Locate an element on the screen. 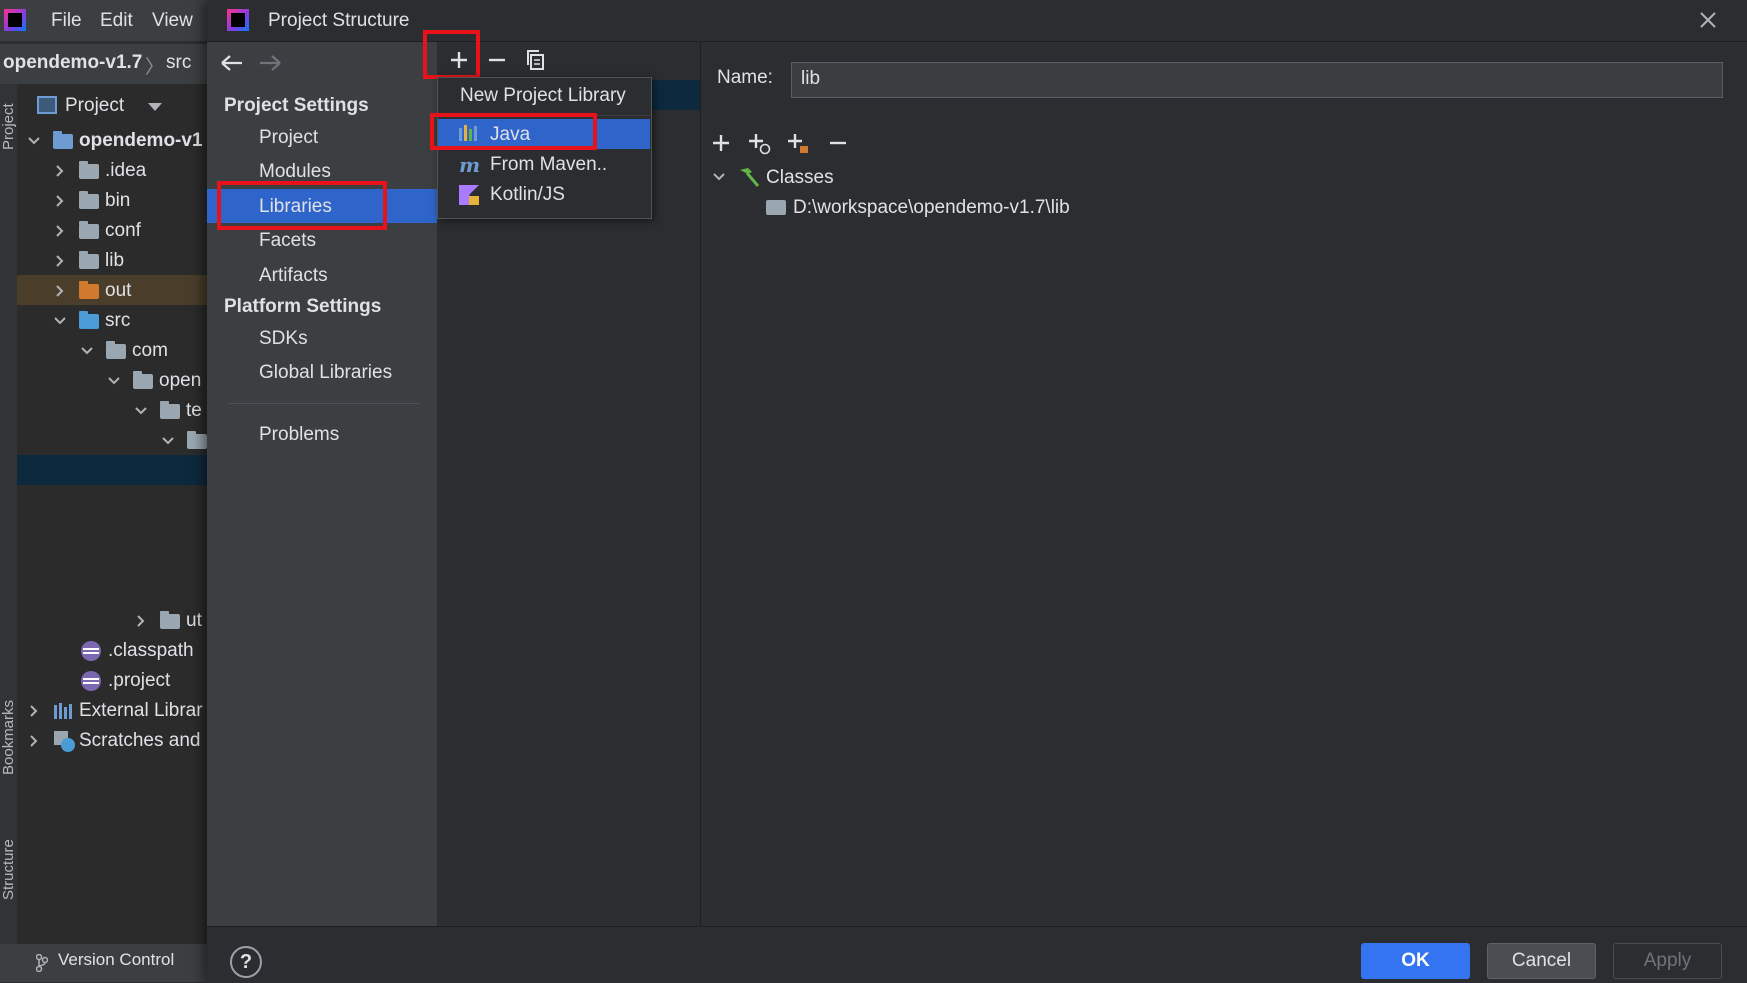  library-icon is located at coordinates (63, 711).